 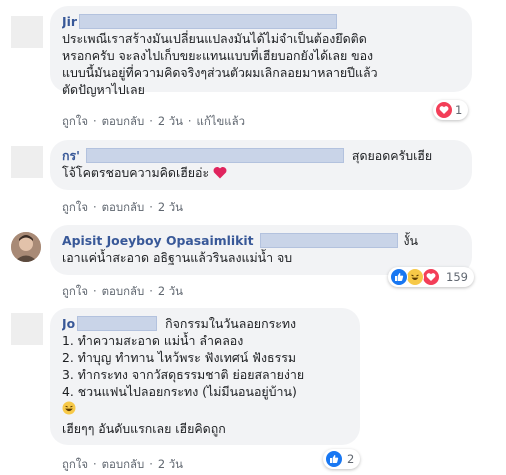 I want to click on comment-author: กร', so click(x=71, y=155).